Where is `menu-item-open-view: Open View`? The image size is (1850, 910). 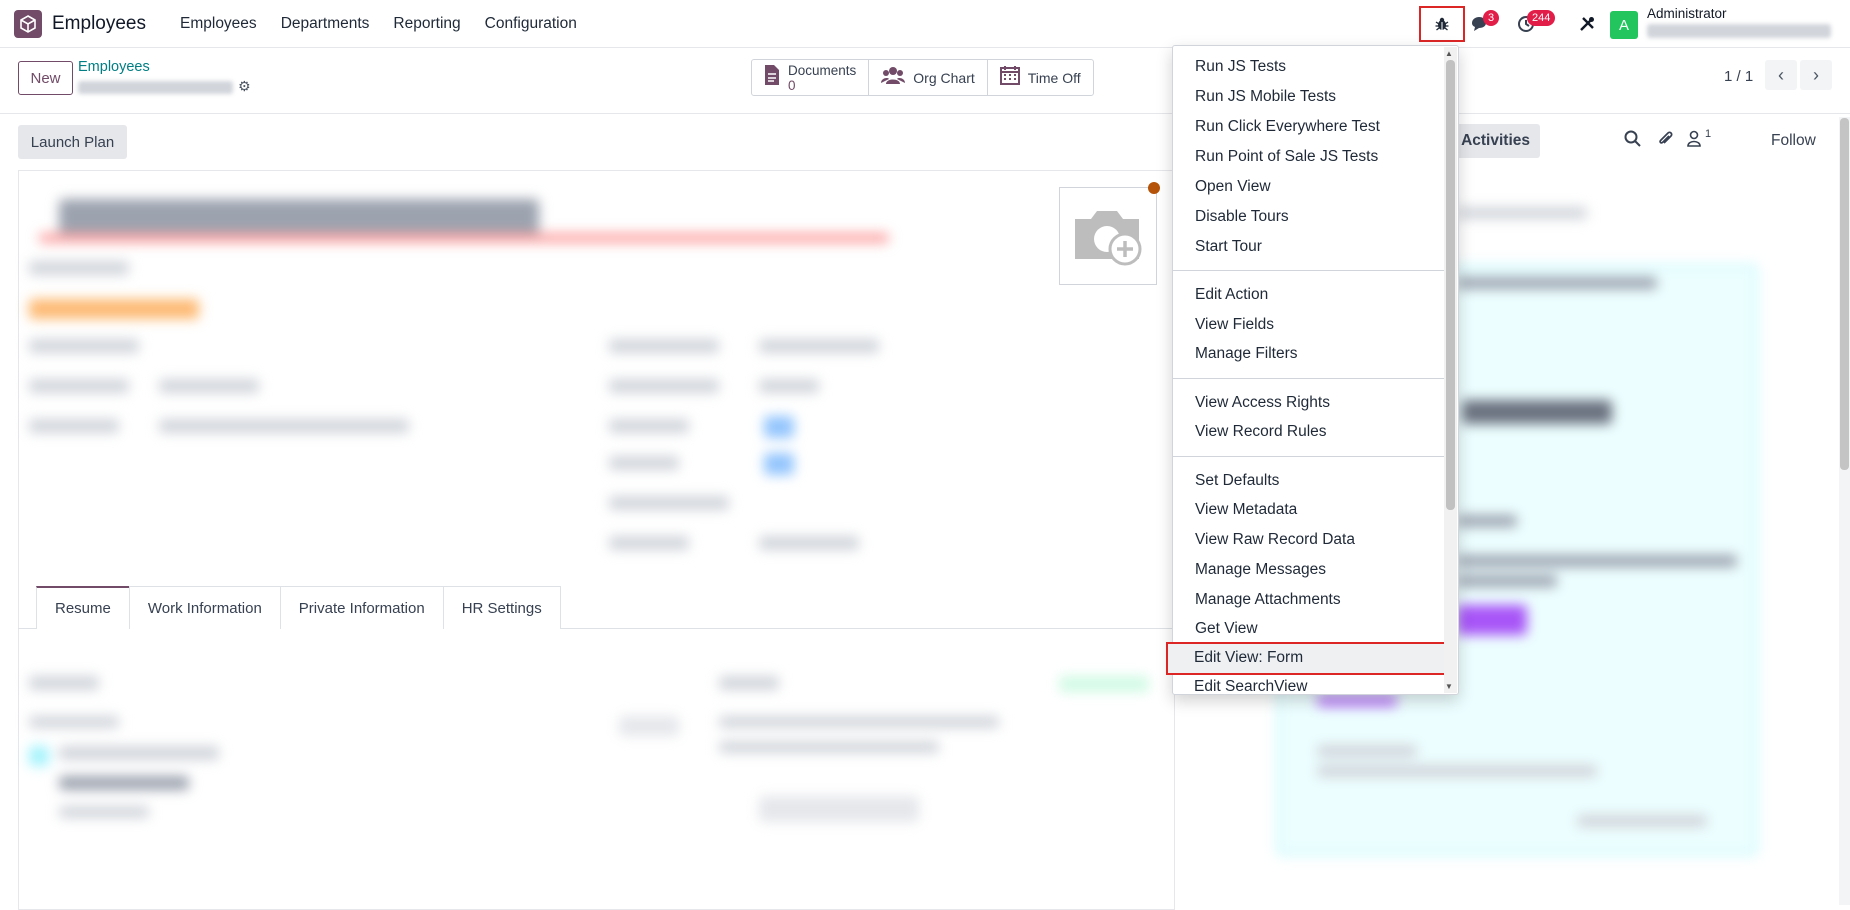 menu-item-open-view: Open View is located at coordinates (1233, 187).